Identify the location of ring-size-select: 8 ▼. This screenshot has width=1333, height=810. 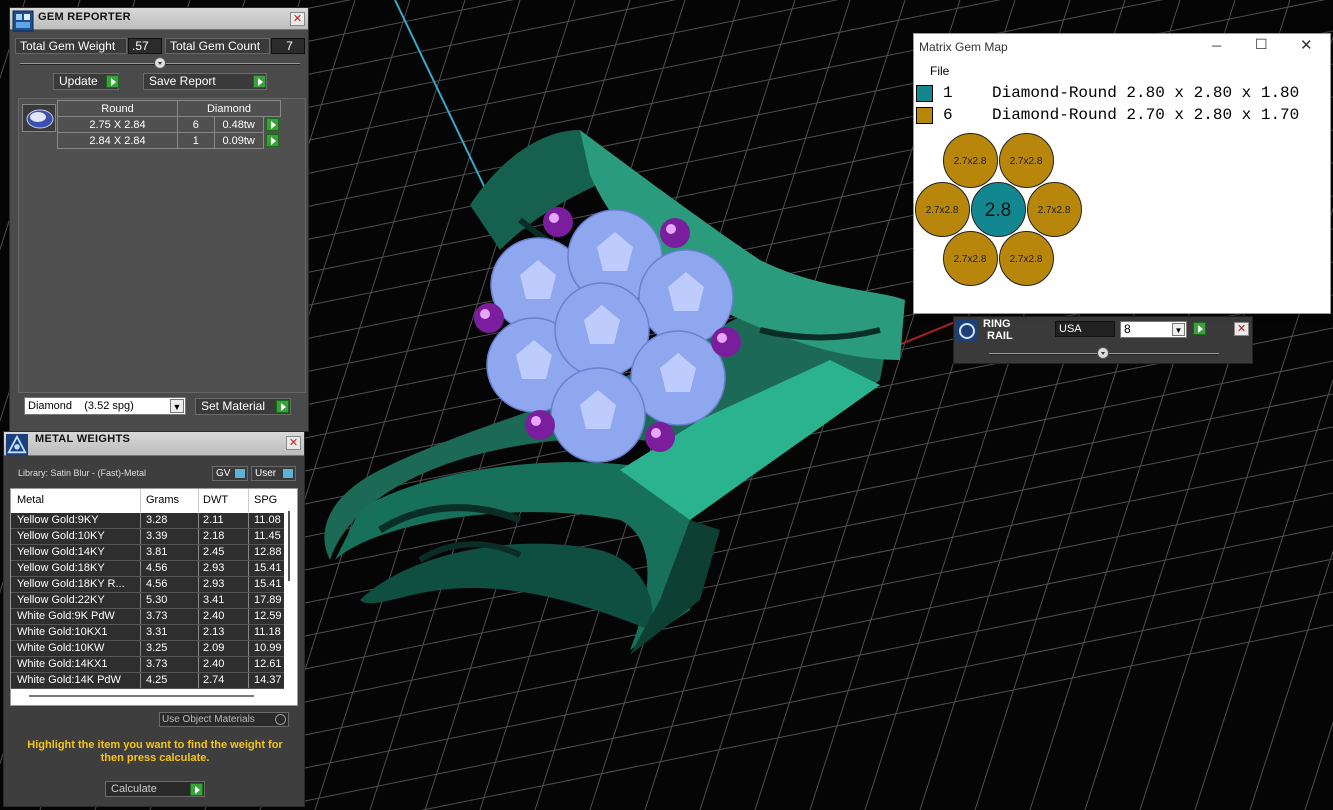
(1153, 329).